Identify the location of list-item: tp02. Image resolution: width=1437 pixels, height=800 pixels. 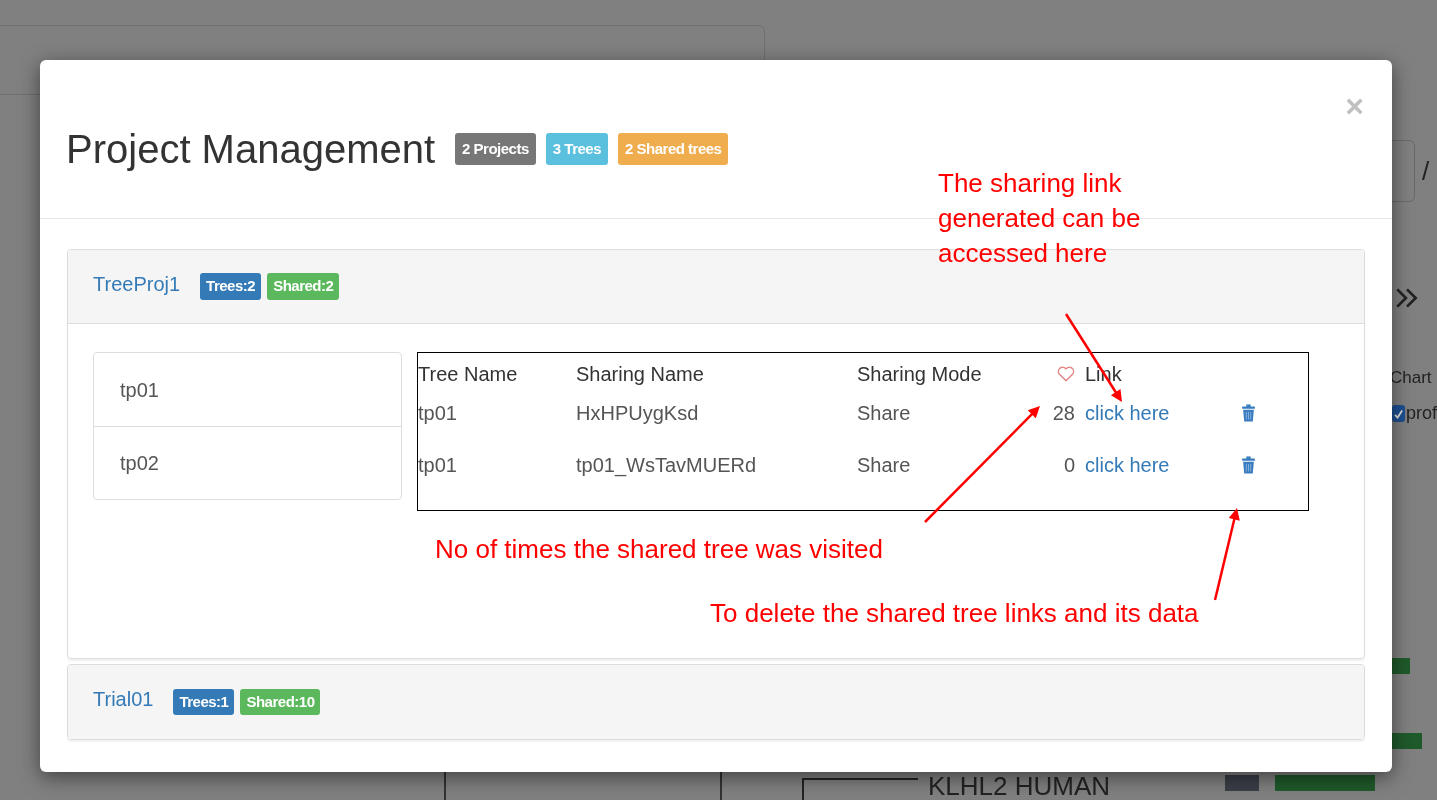
(247, 462).